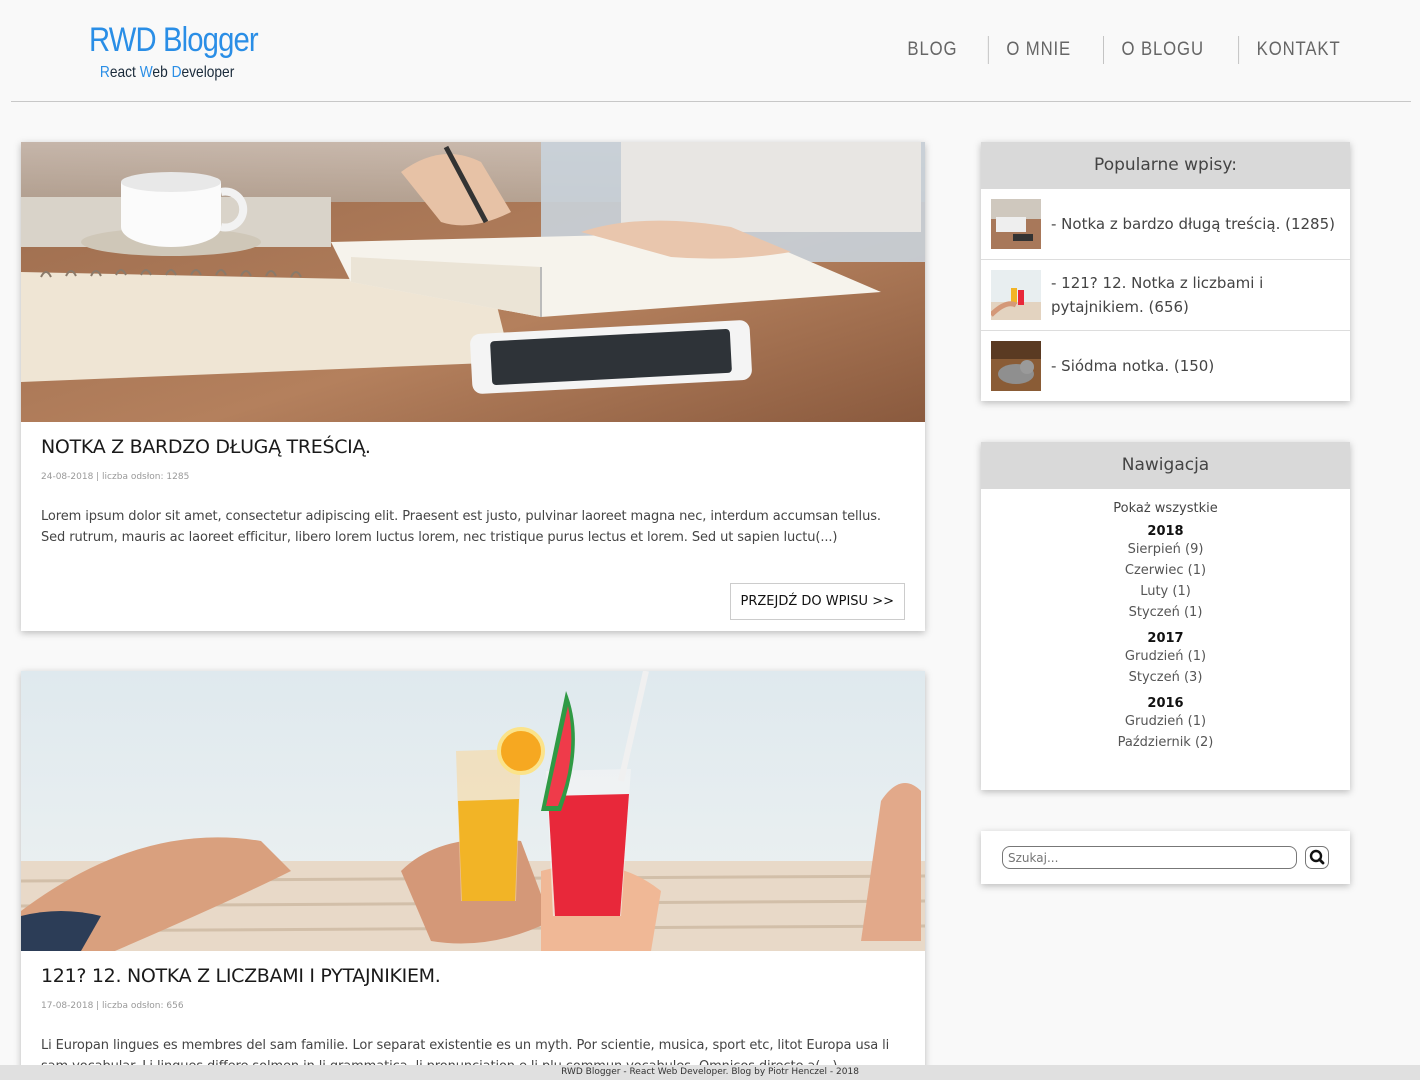 This screenshot has height=1080, width=1420. Describe the element at coordinates (1165, 508) in the screenshot. I see `show-all-link: Pokaż wszystkie` at that location.